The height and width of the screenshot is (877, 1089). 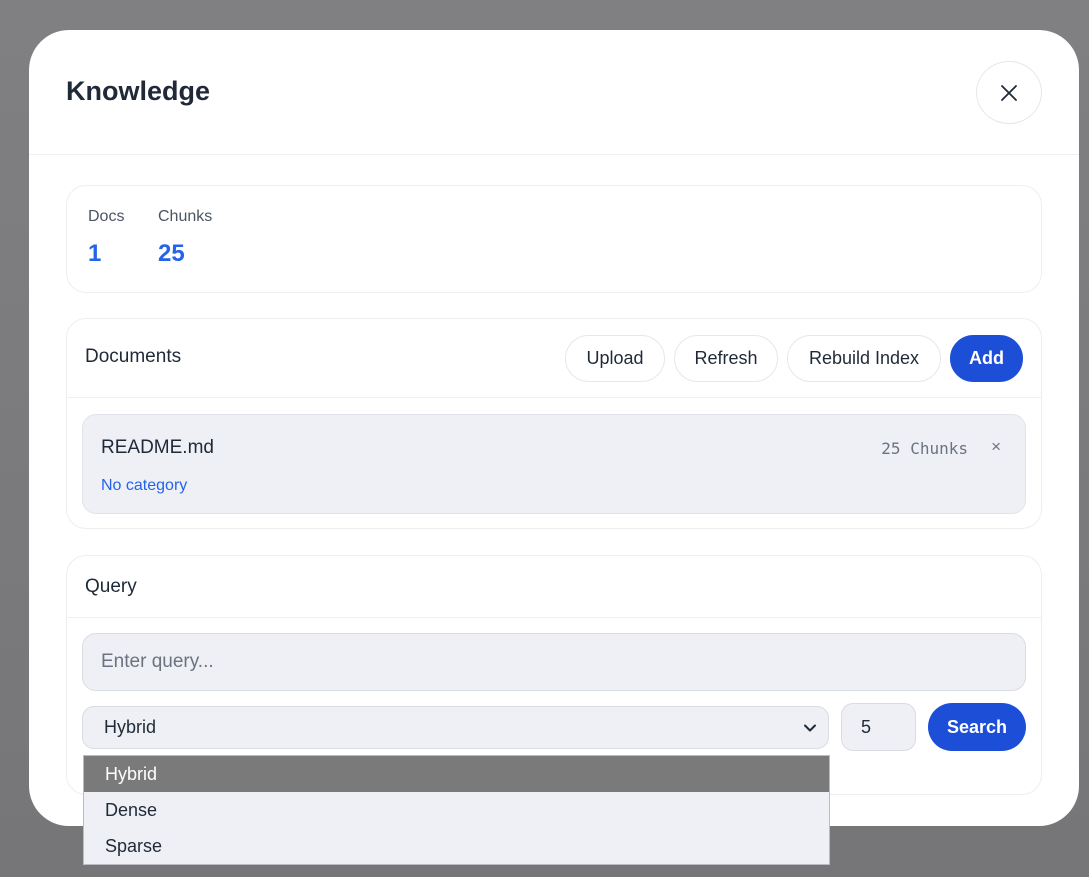 I want to click on document-name: README.md, so click(x=157, y=447).